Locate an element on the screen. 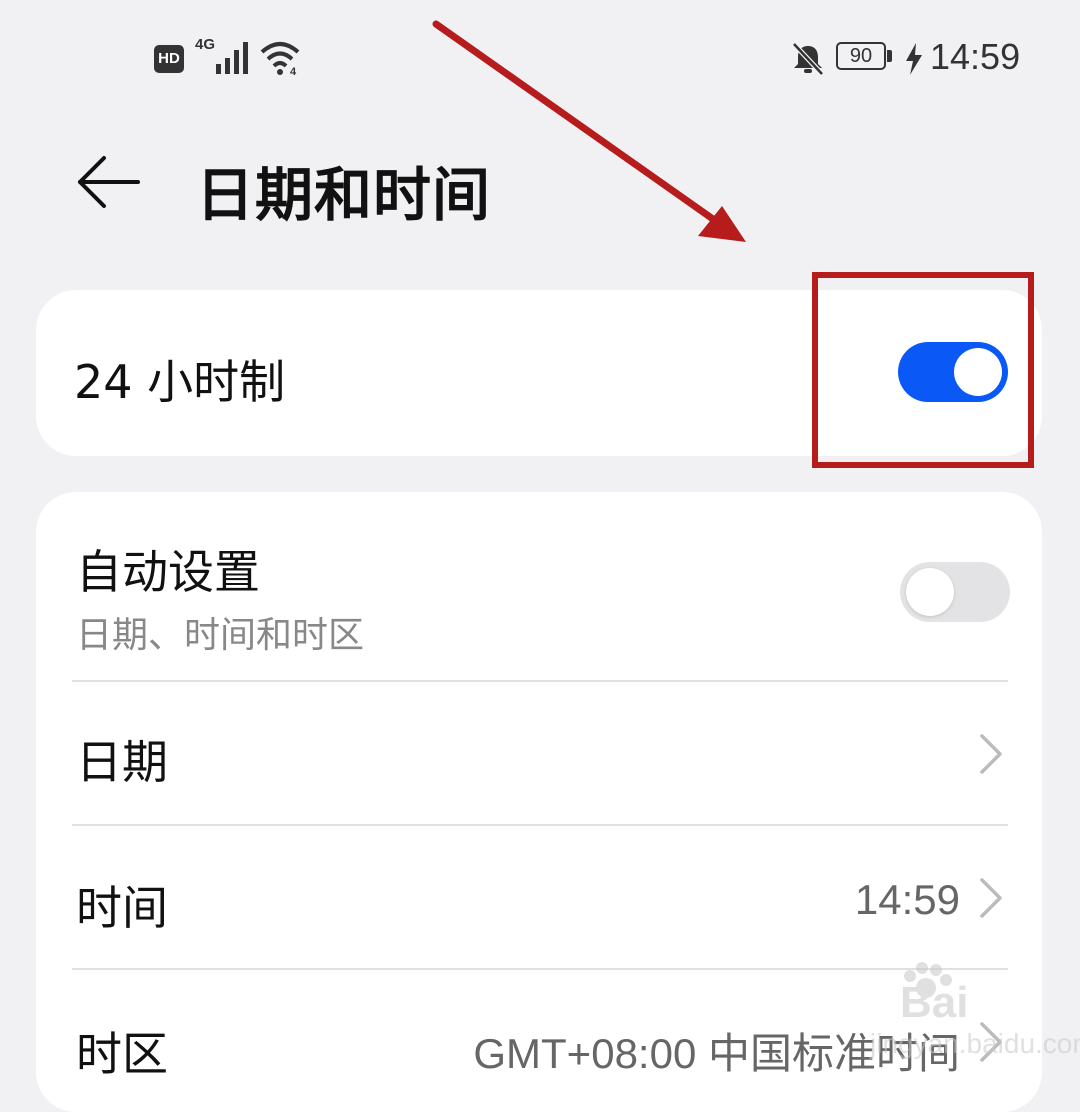  cellular-signal-icon is located at coordinates (232, 58).